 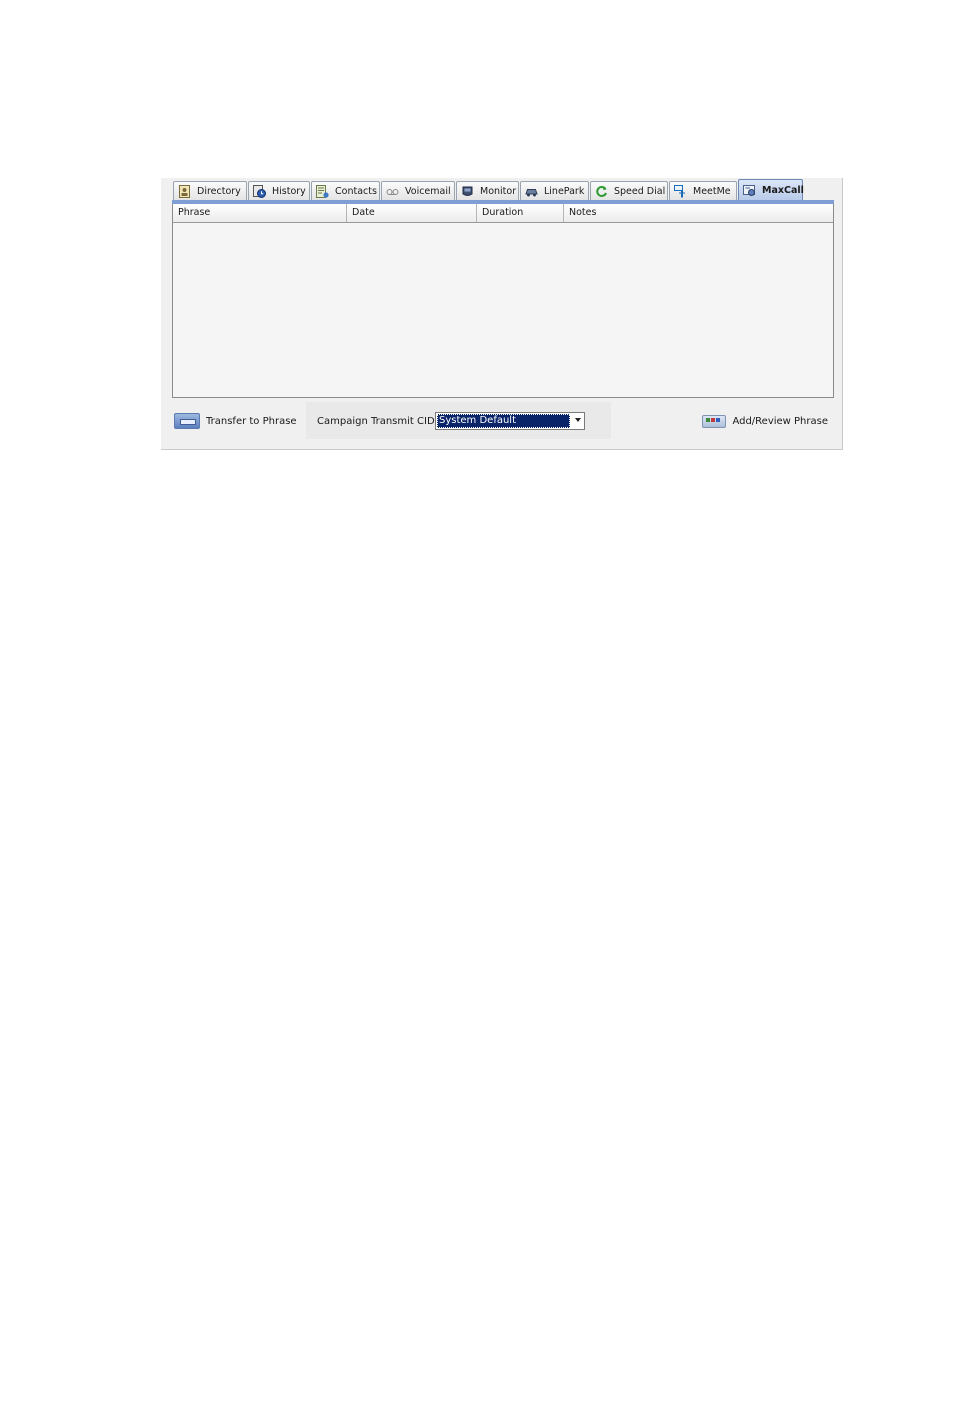 I want to click on voicemail-icon, so click(x=392, y=191).